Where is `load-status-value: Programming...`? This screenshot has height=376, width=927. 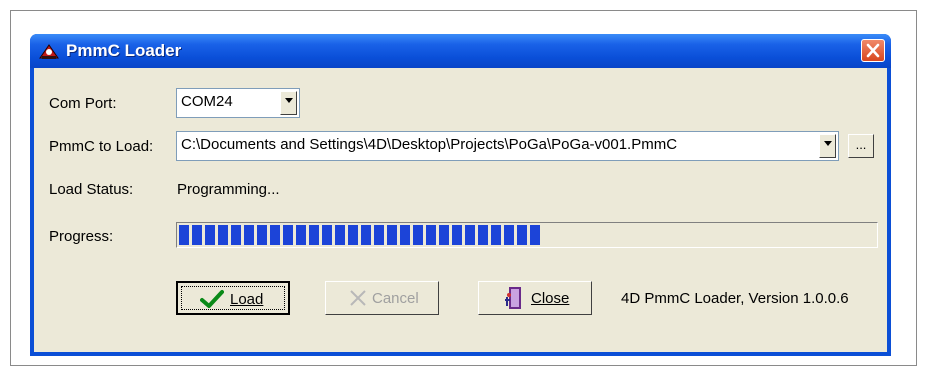 load-status-value: Programming... is located at coordinates (228, 189).